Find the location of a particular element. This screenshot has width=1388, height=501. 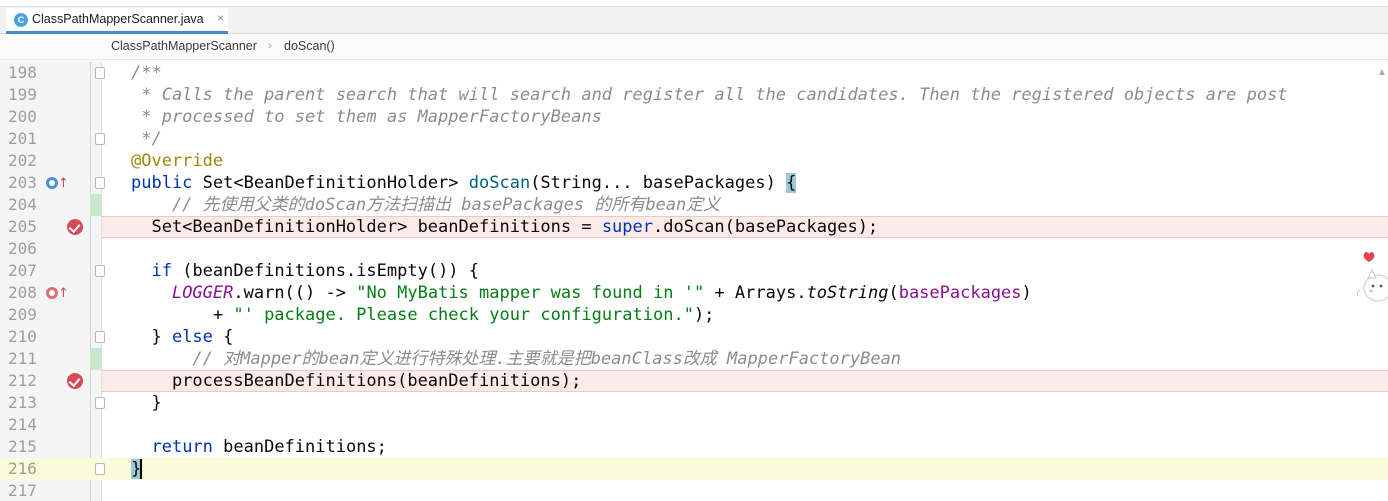

line-number: 201 is located at coordinates (22, 138).